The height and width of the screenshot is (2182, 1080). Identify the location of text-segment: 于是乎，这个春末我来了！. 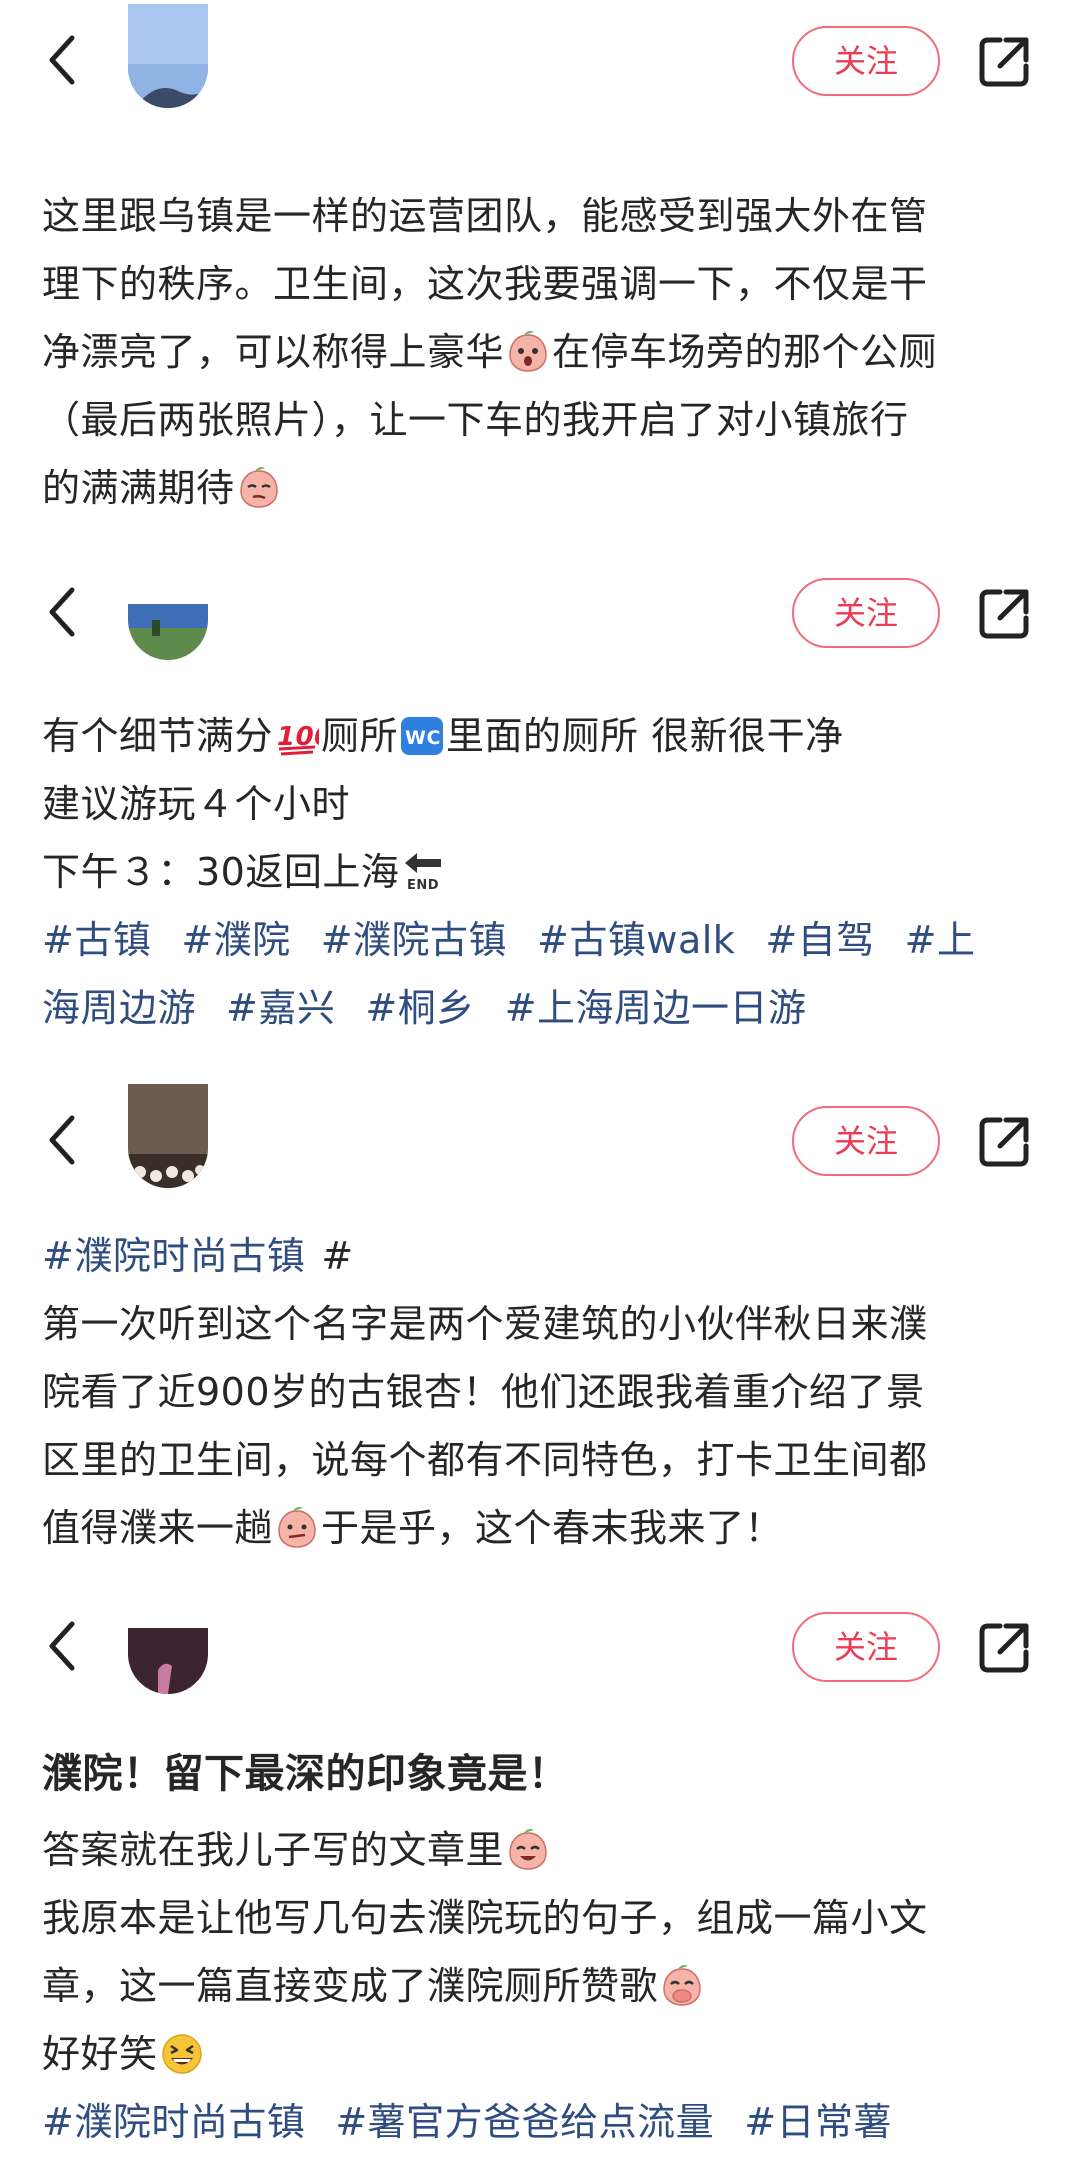
(552, 1528).